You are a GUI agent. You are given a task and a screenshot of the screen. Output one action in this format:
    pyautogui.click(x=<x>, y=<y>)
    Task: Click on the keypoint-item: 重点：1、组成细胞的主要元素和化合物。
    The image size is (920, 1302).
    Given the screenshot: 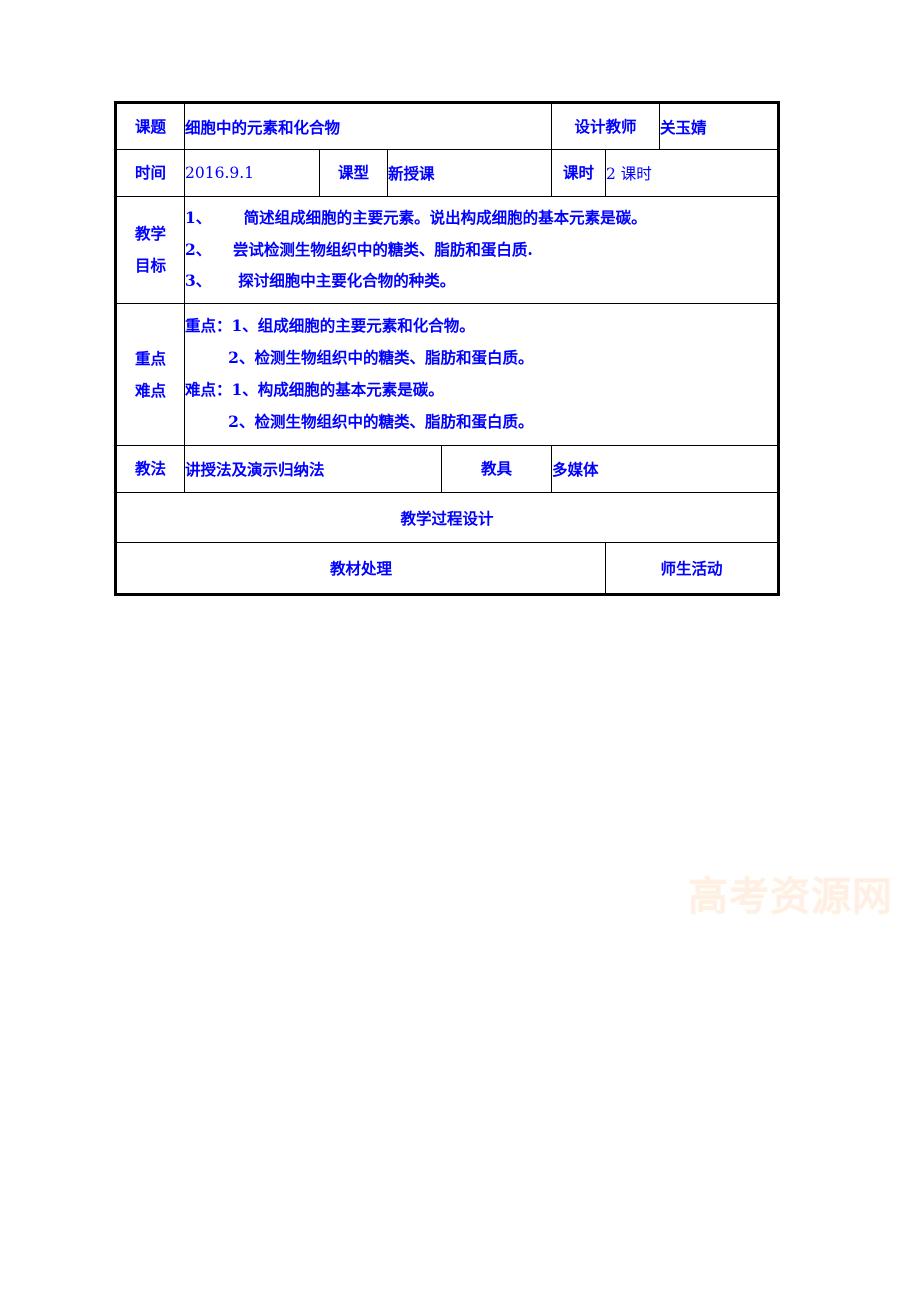 What is the action you would take?
    pyautogui.click(x=330, y=326)
    